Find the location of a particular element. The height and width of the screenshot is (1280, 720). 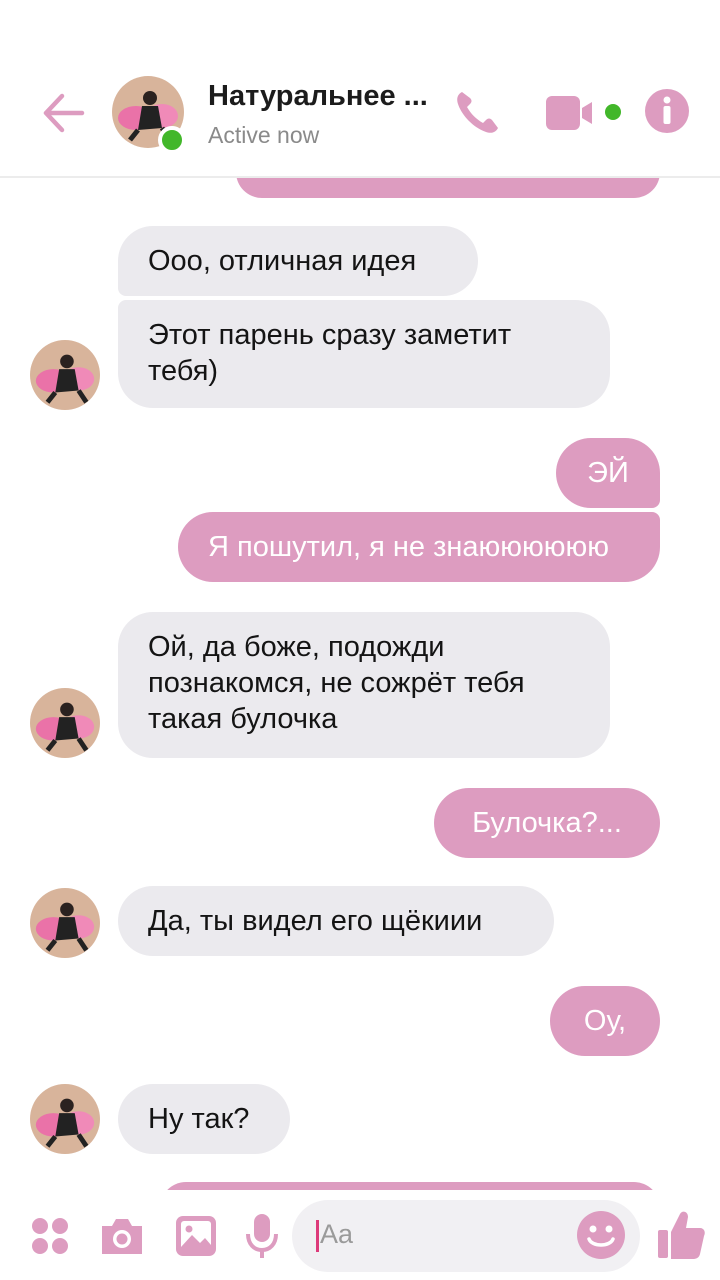

image-icon is located at coordinates (196, 1236).